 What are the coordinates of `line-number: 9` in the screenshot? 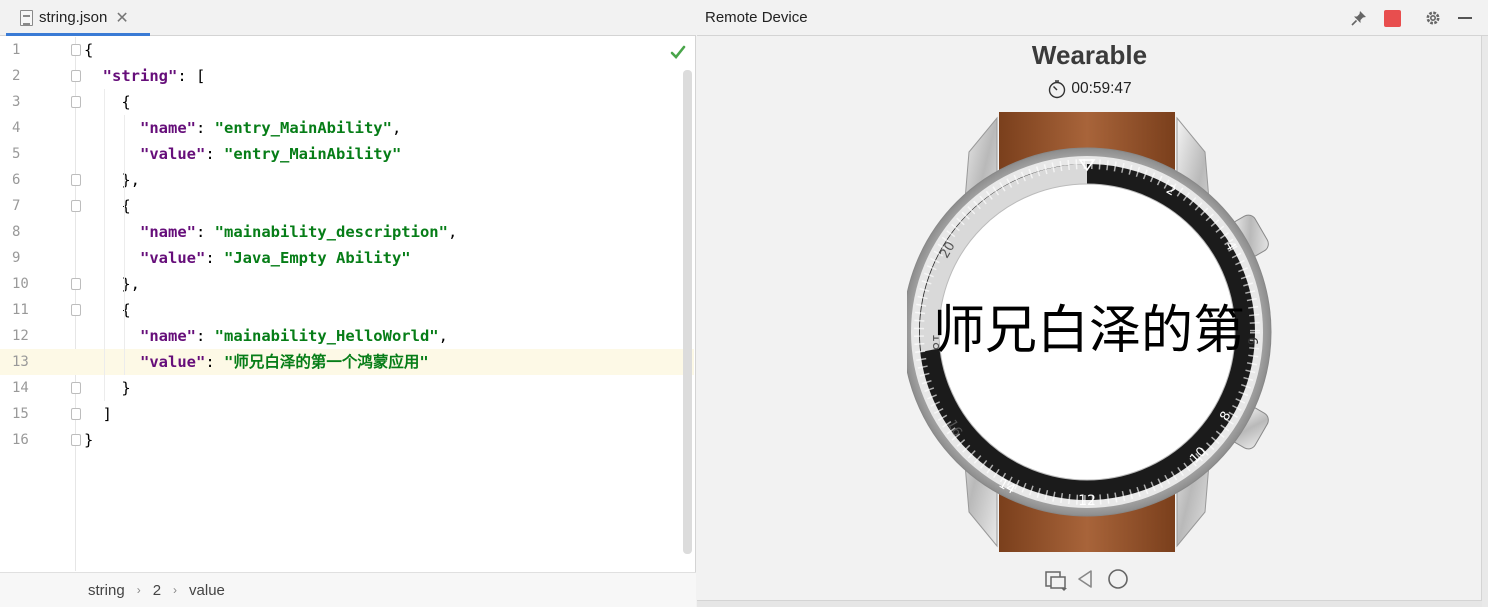 It's located at (16, 258).